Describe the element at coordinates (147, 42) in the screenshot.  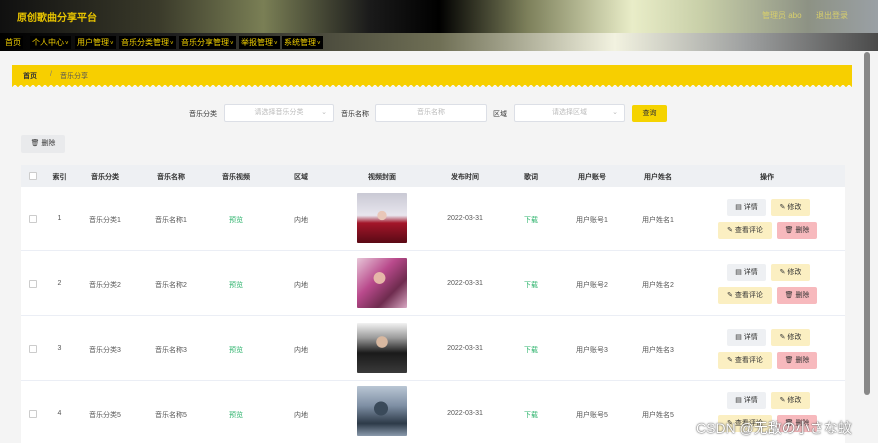
I see `nav-music-category-management: 音乐分类管理˅` at that location.